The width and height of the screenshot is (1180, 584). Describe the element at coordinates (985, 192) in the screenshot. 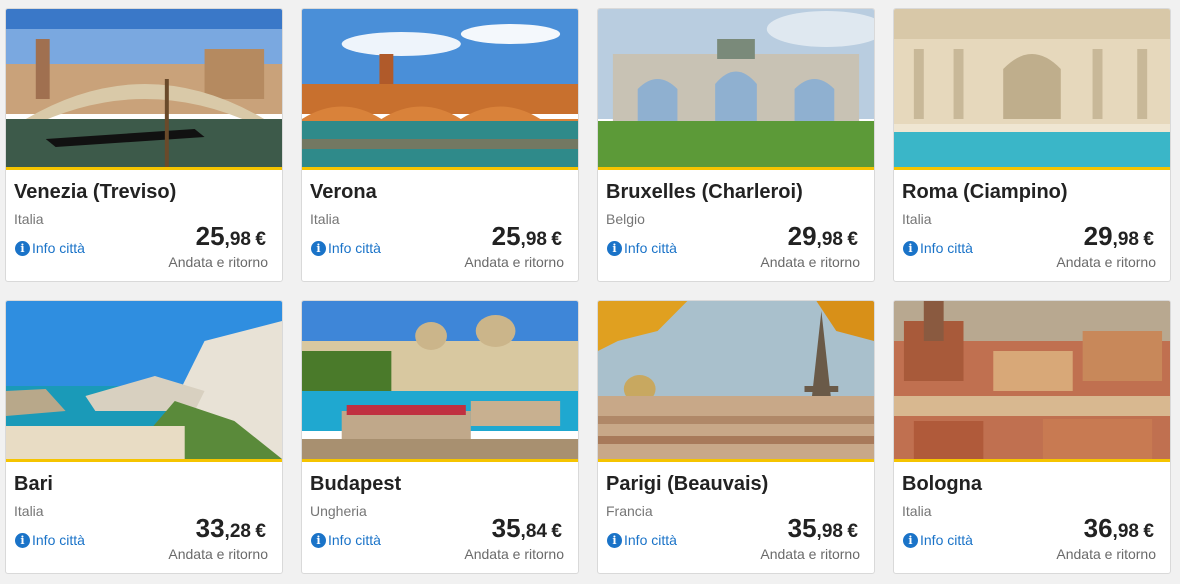

I see `card-city: Roma (Ciampino)` at that location.